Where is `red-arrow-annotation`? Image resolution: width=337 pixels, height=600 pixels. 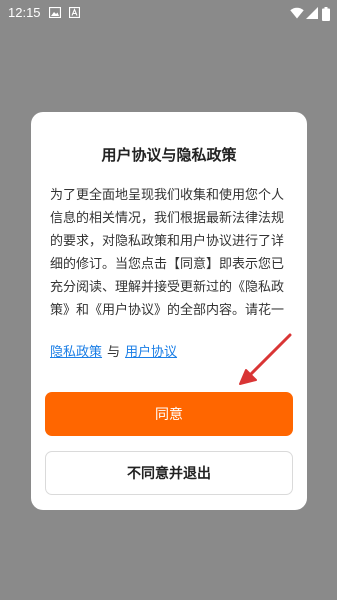
red-arrow-annotation is located at coordinates (265, 359).